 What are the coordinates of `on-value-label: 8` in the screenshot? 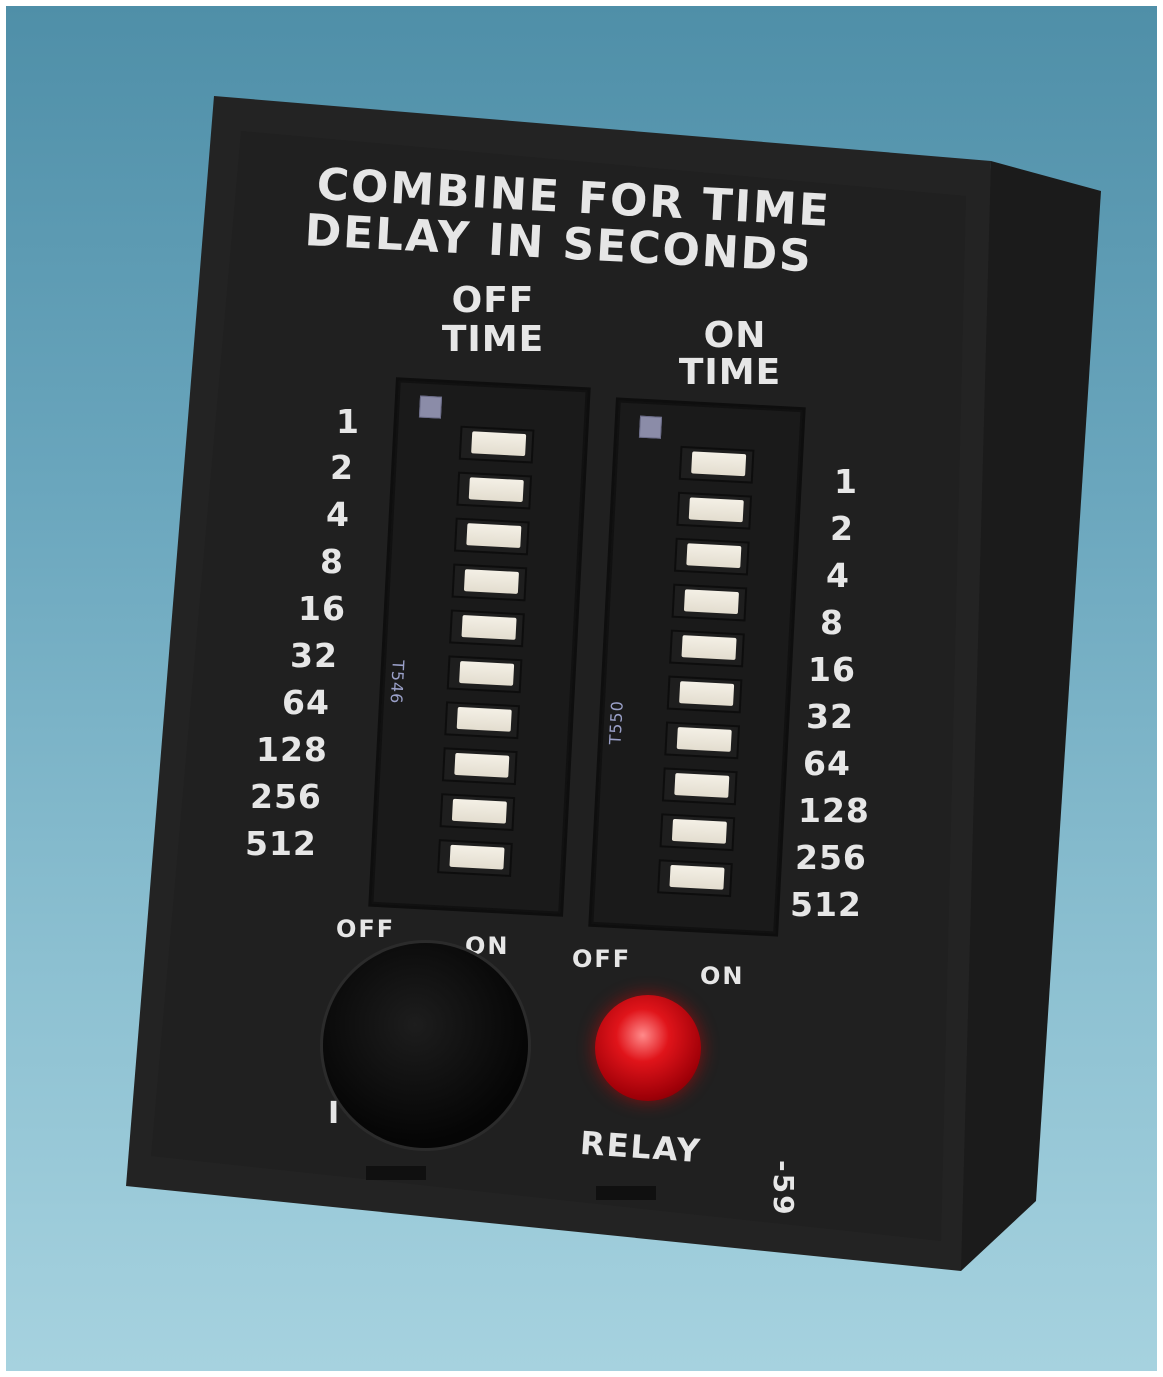 It's located at (832, 622).